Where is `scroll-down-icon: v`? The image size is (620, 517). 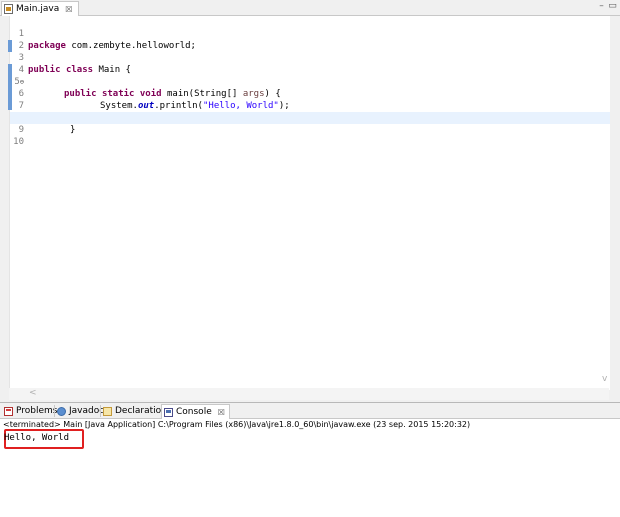 scroll-down-icon: v is located at coordinates (604, 379).